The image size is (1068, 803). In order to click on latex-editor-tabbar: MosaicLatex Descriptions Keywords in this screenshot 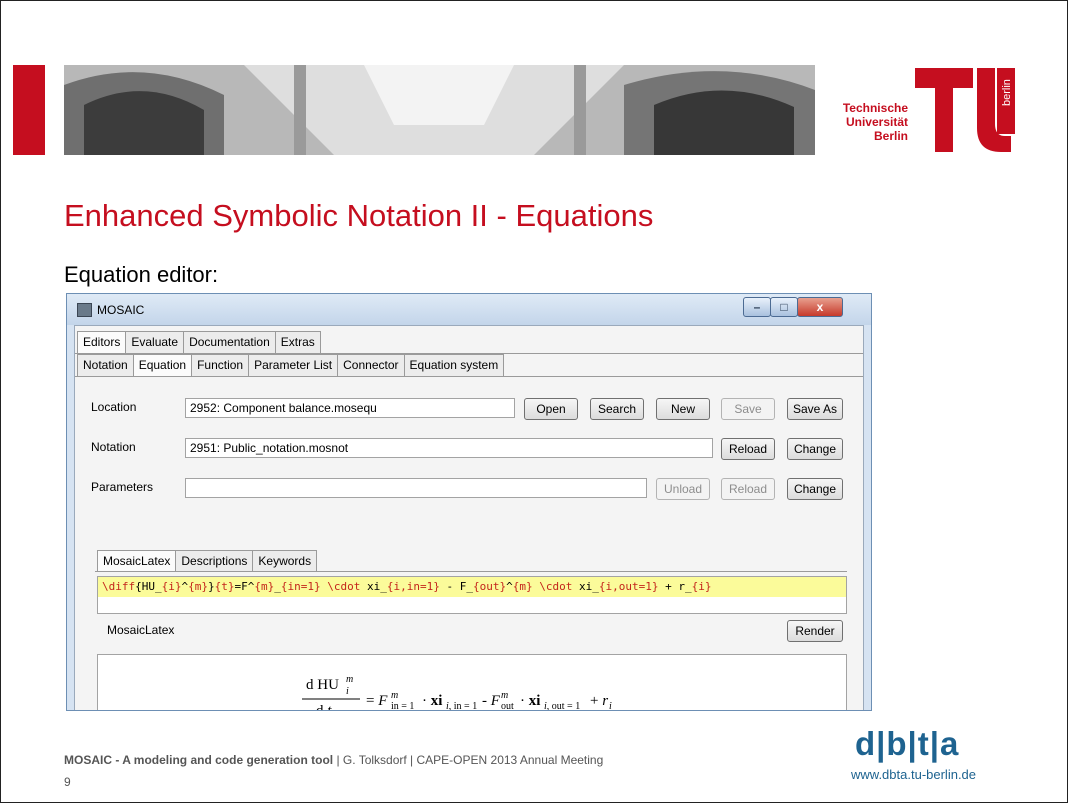, I will do `click(207, 561)`.